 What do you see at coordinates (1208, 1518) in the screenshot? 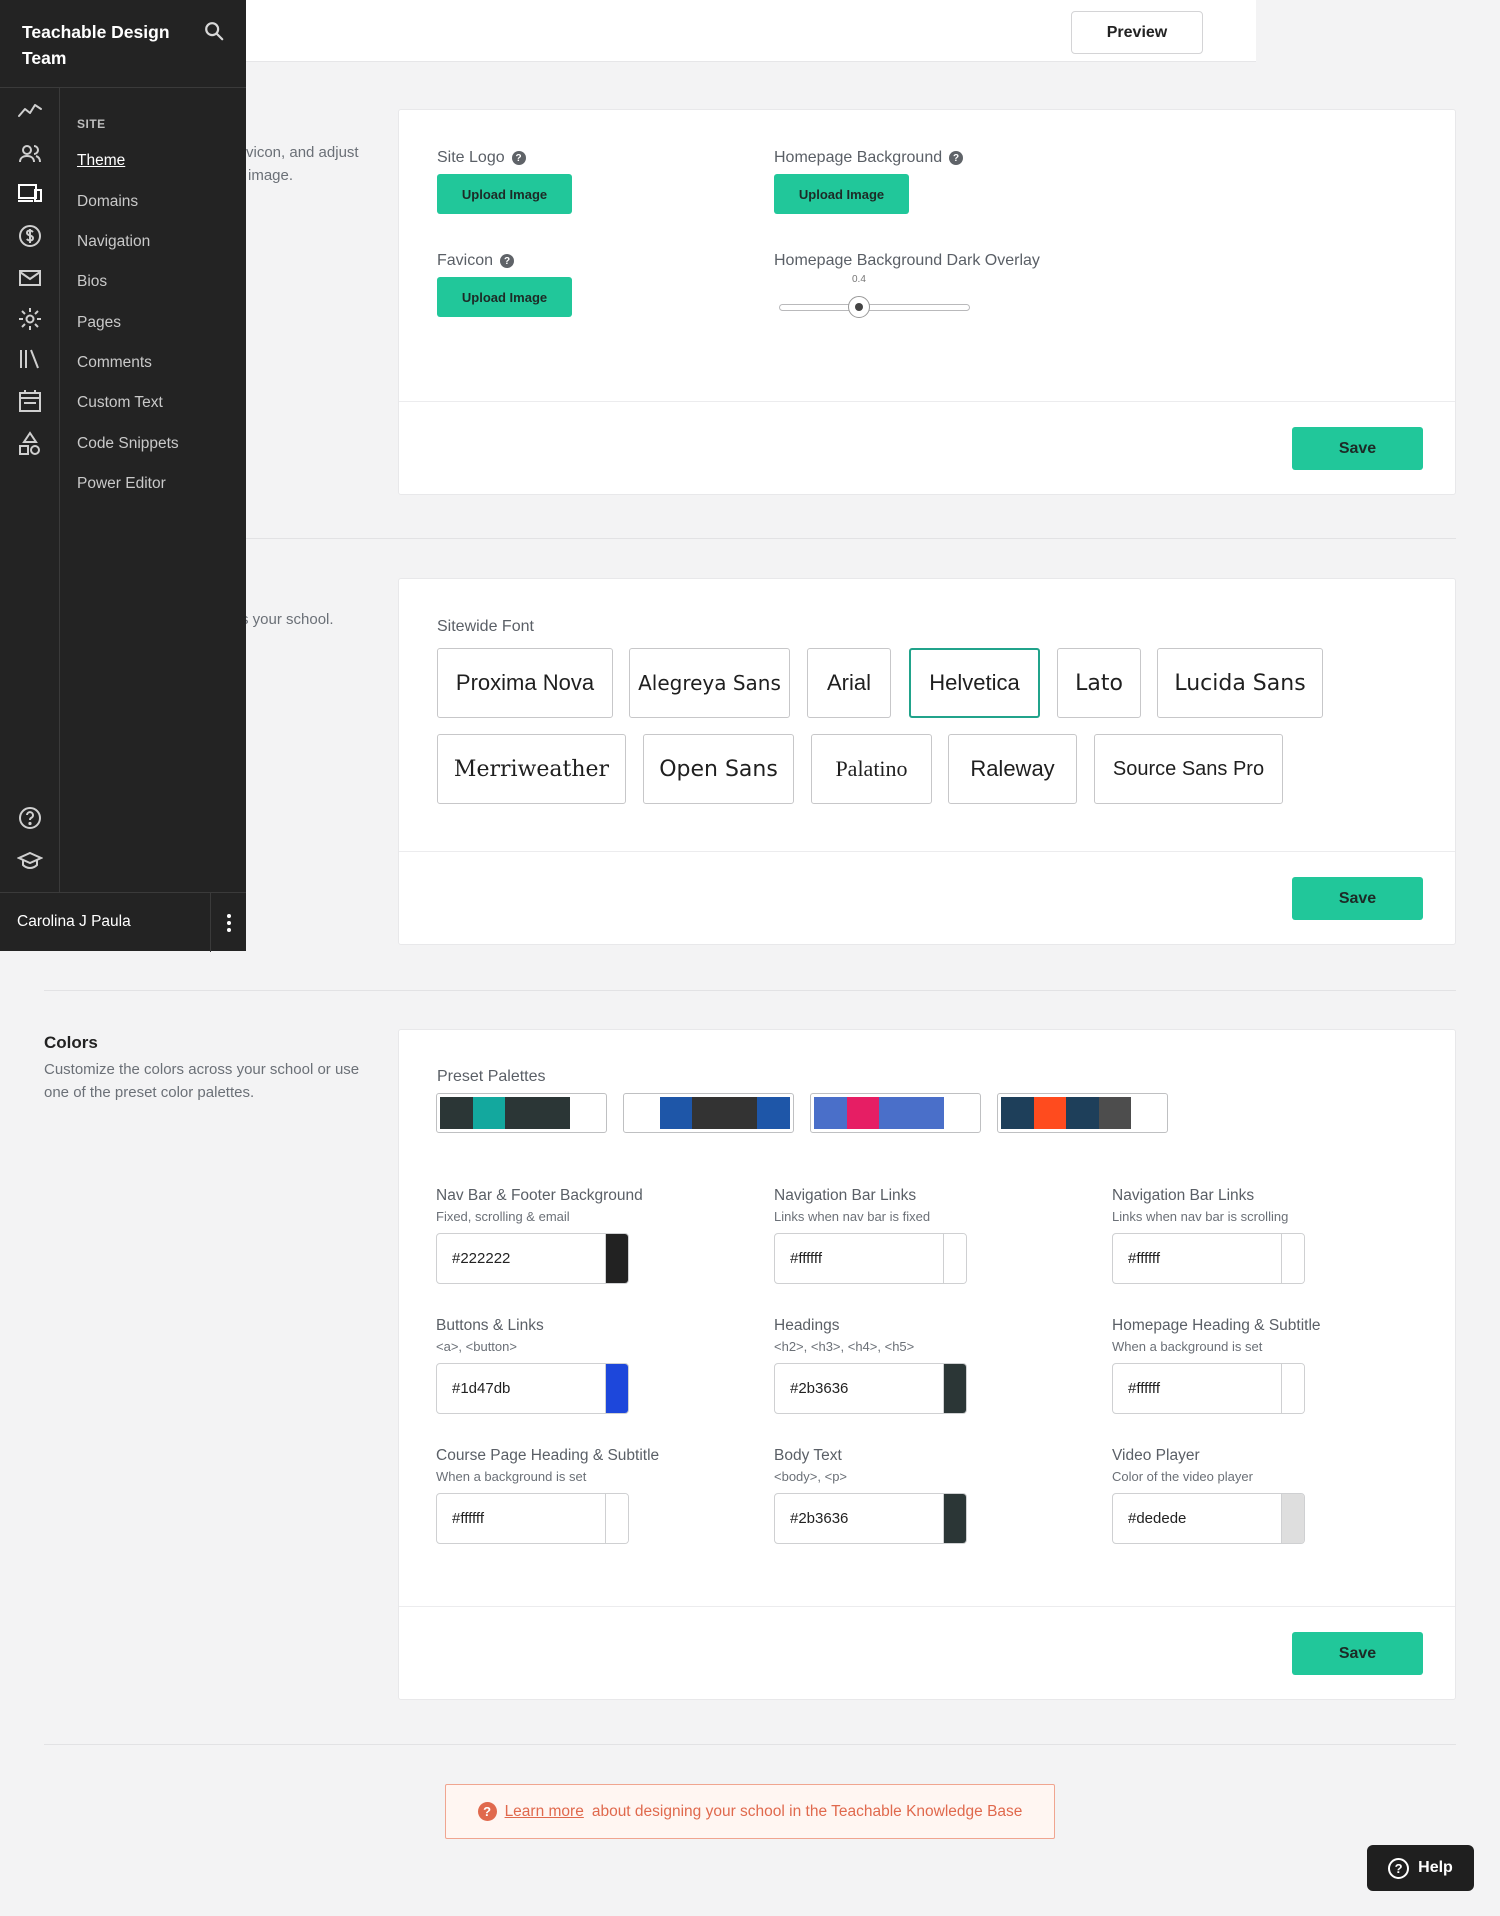
I see `color-input: #dedede` at bounding box center [1208, 1518].